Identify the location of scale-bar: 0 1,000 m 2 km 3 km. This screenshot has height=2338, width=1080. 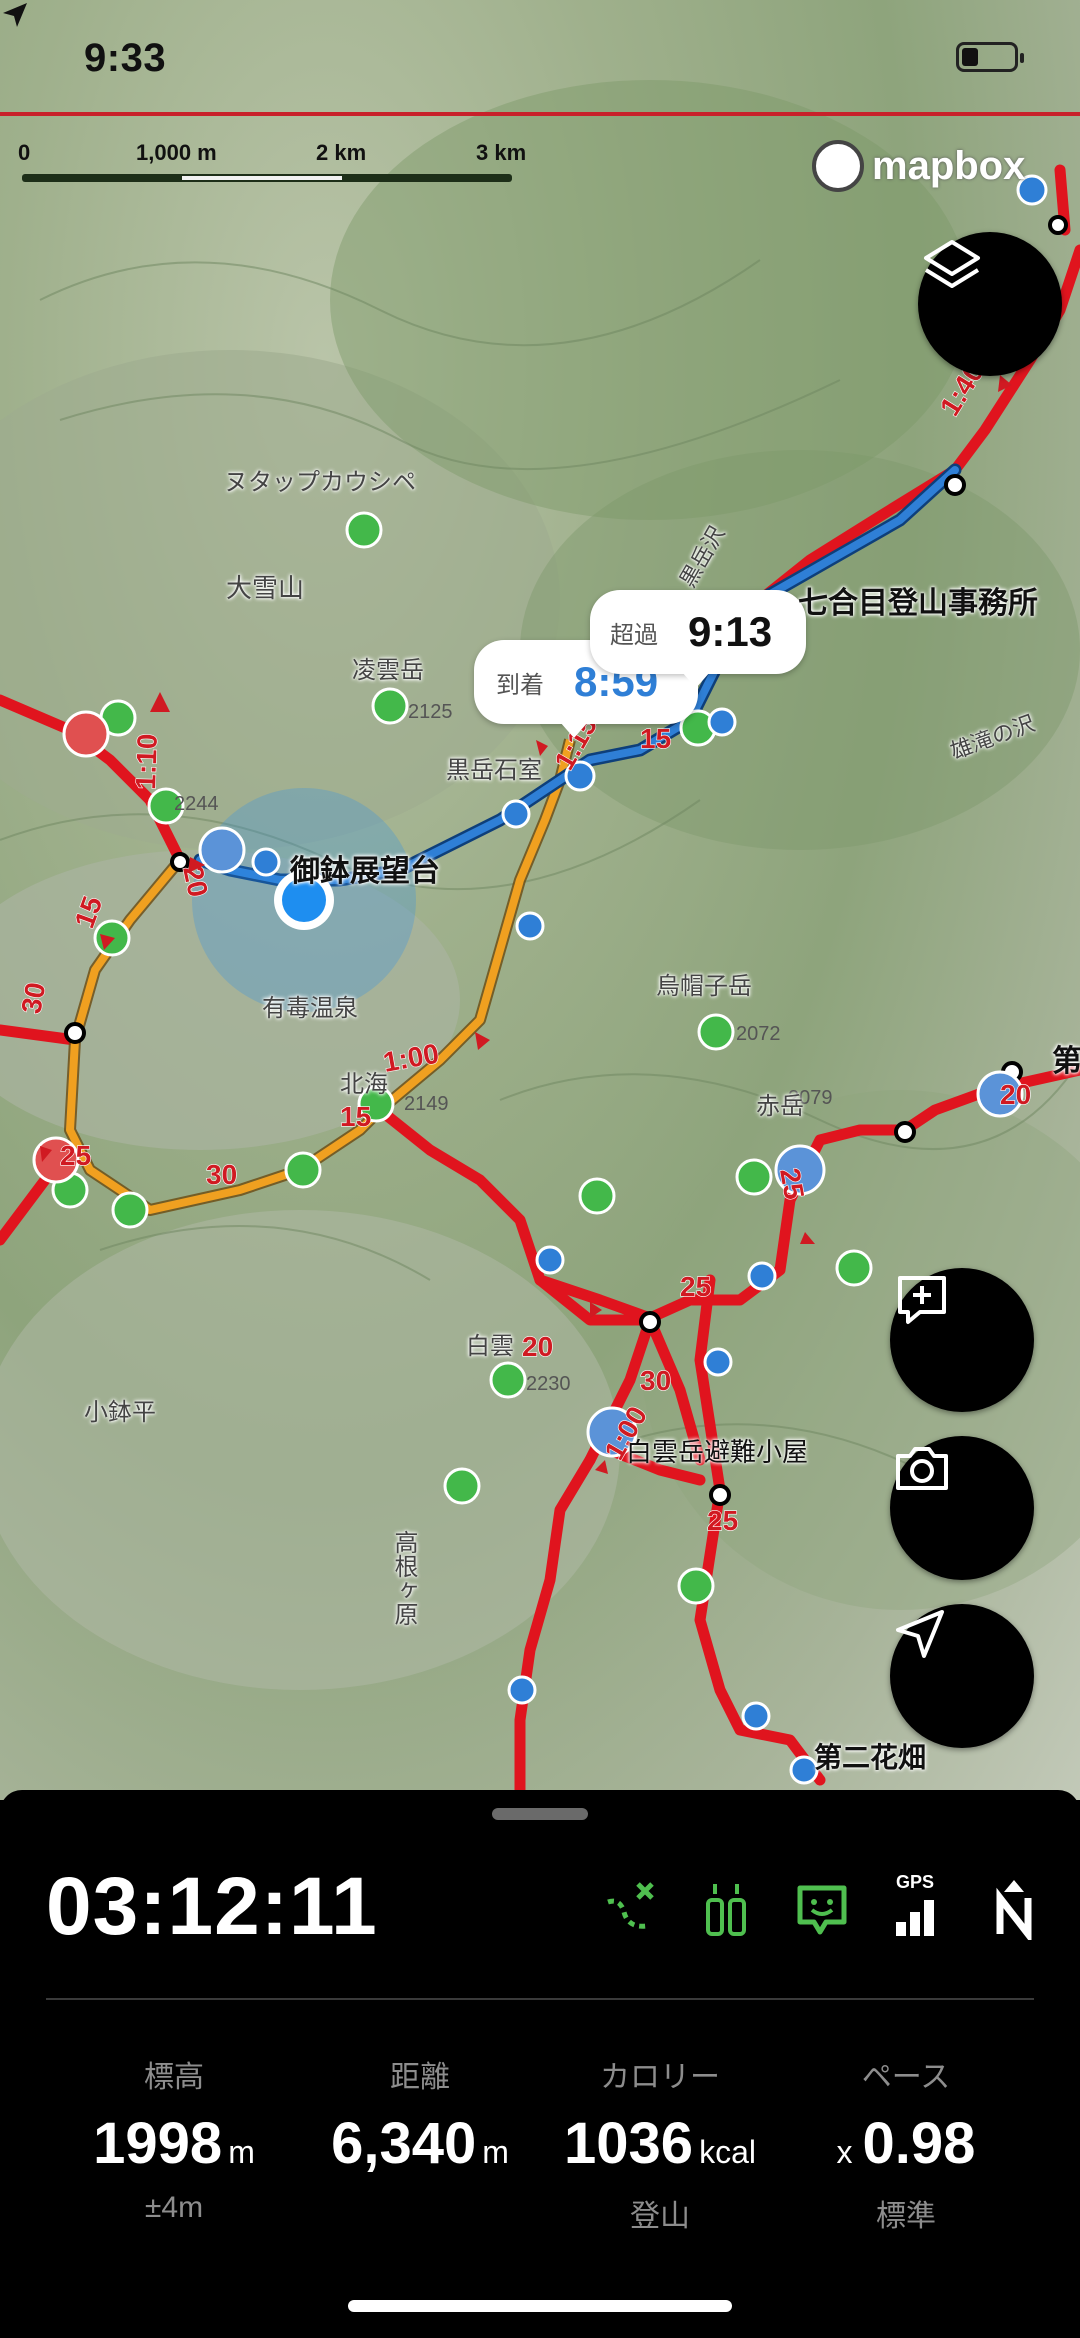
(280, 165).